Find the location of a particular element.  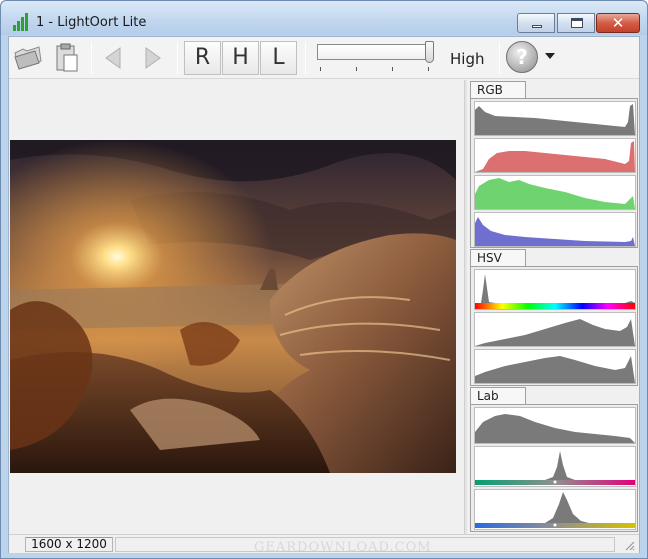

lab-tab: Lab is located at coordinates (498, 396).